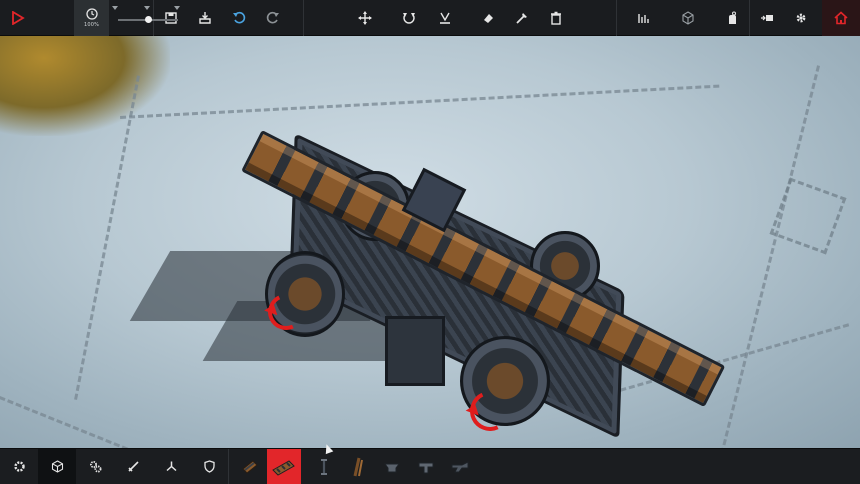 The height and width of the screenshot is (484, 860). I want to click on pole-icon, so click(358, 466).